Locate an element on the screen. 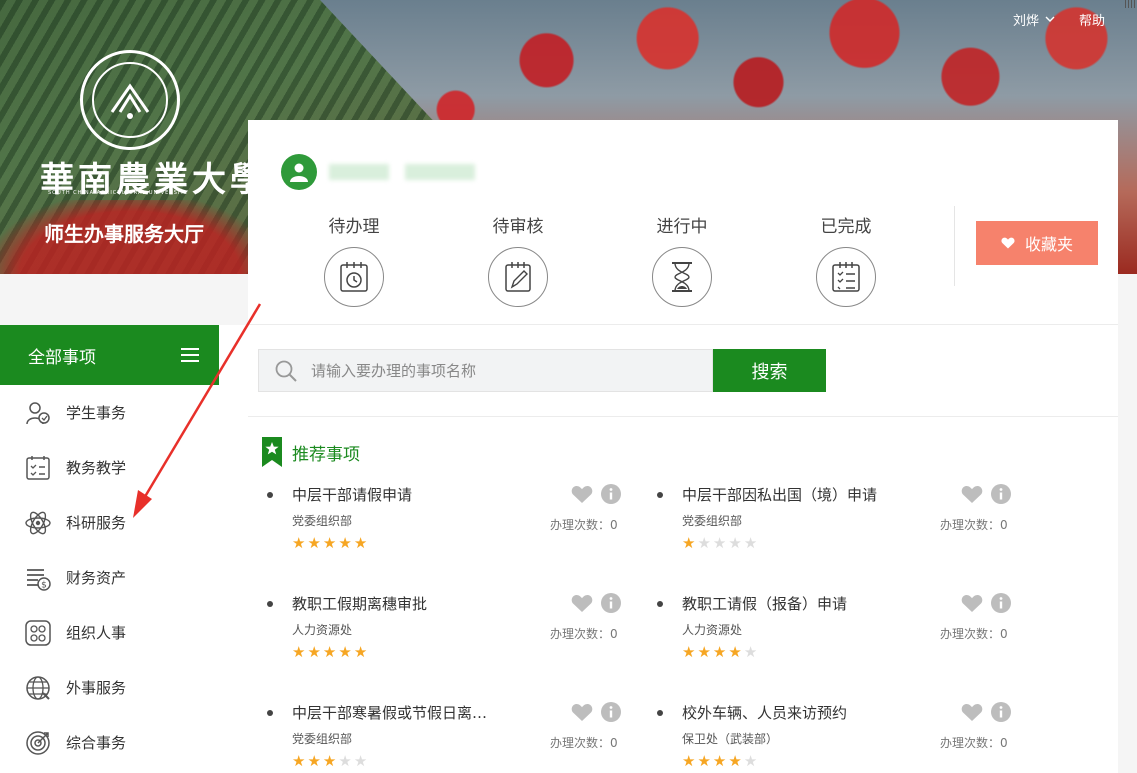 This screenshot has width=1137, height=773. sidebar-item-general: 综合事务 is located at coordinates (109, 742).